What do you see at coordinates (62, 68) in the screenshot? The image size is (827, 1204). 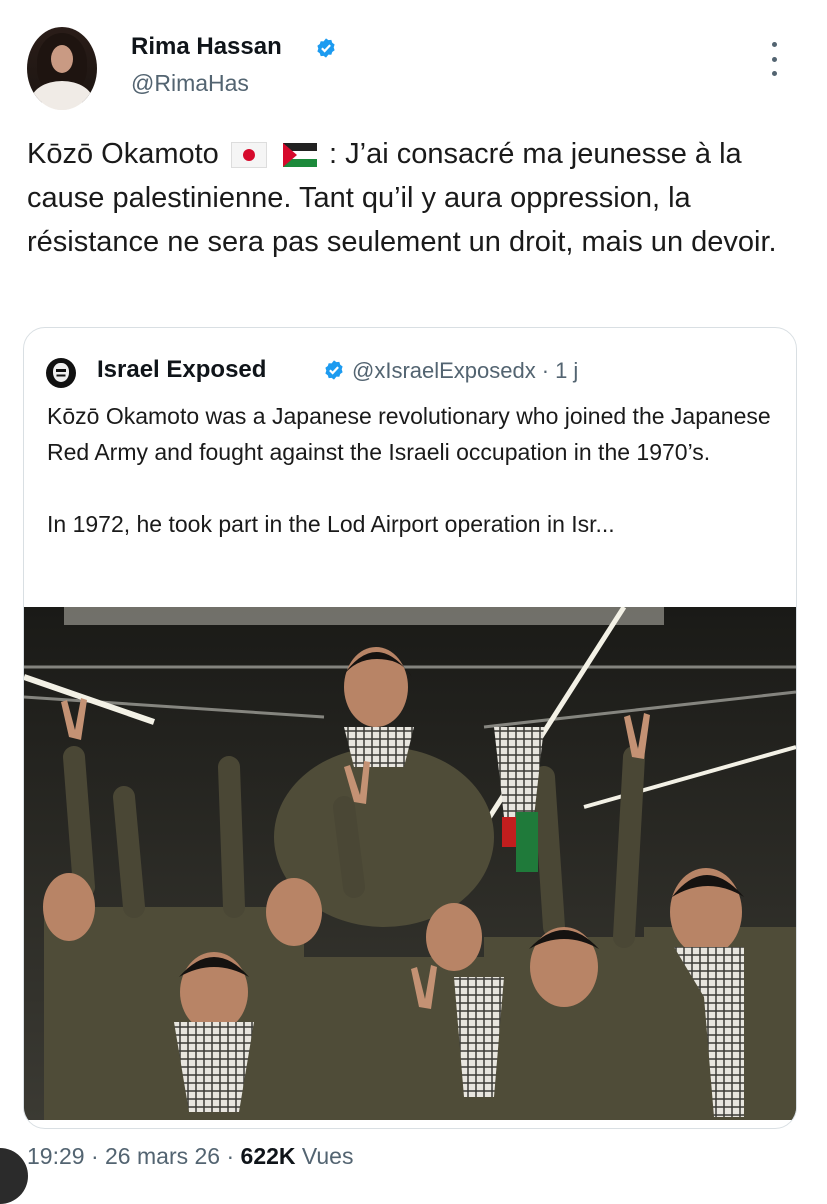 I see `author-avatar` at bounding box center [62, 68].